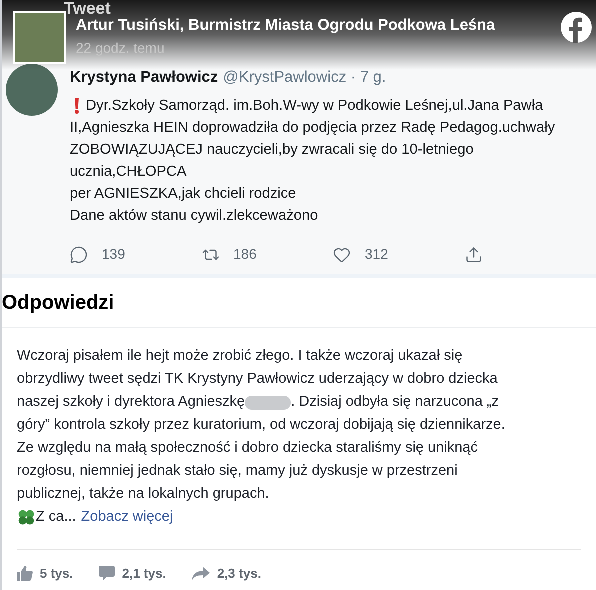  What do you see at coordinates (143, 494) in the screenshot?
I see `post-text: publicznej, także na lokalnych grupach.` at bounding box center [143, 494].